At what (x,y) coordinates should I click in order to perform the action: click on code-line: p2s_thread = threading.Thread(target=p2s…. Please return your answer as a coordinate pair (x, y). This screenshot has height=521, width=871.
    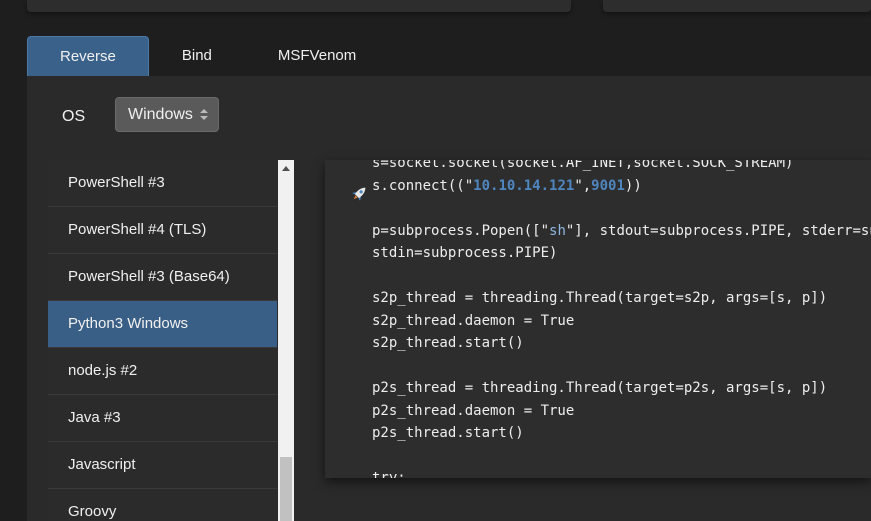
    Looking at the image, I should click on (600, 388).